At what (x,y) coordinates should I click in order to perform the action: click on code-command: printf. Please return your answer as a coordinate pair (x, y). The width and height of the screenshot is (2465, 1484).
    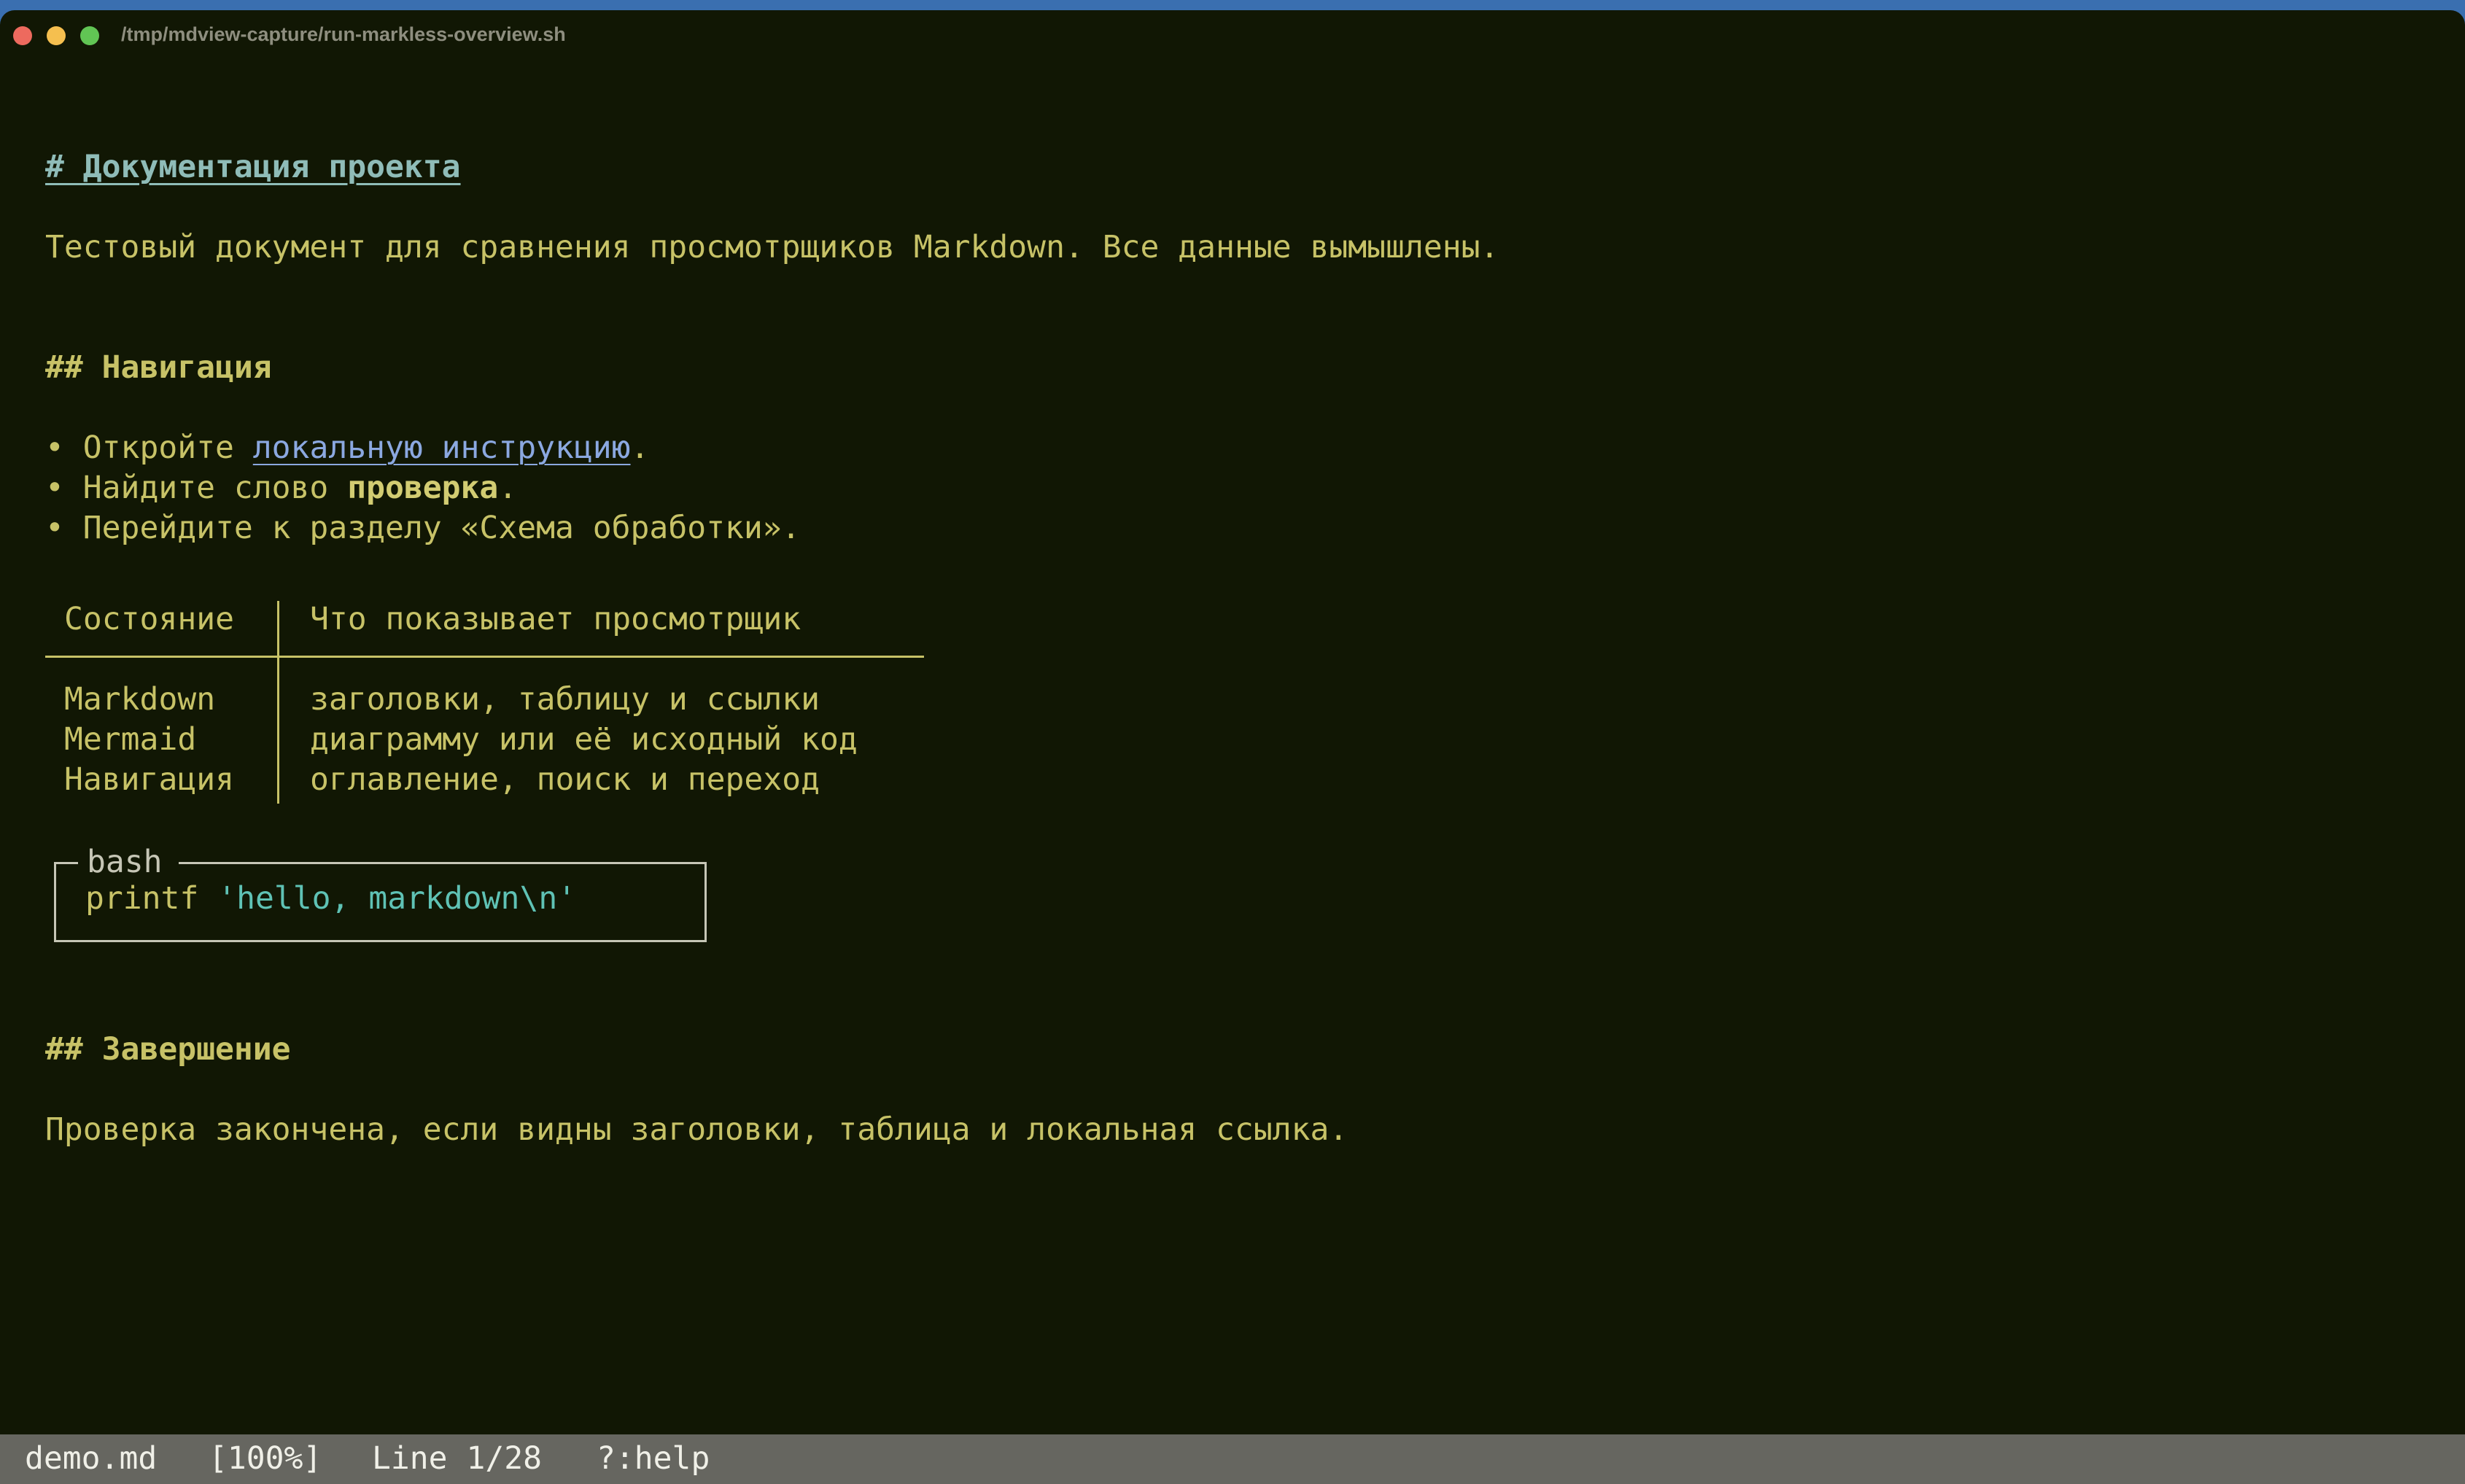
    Looking at the image, I should click on (142, 898).